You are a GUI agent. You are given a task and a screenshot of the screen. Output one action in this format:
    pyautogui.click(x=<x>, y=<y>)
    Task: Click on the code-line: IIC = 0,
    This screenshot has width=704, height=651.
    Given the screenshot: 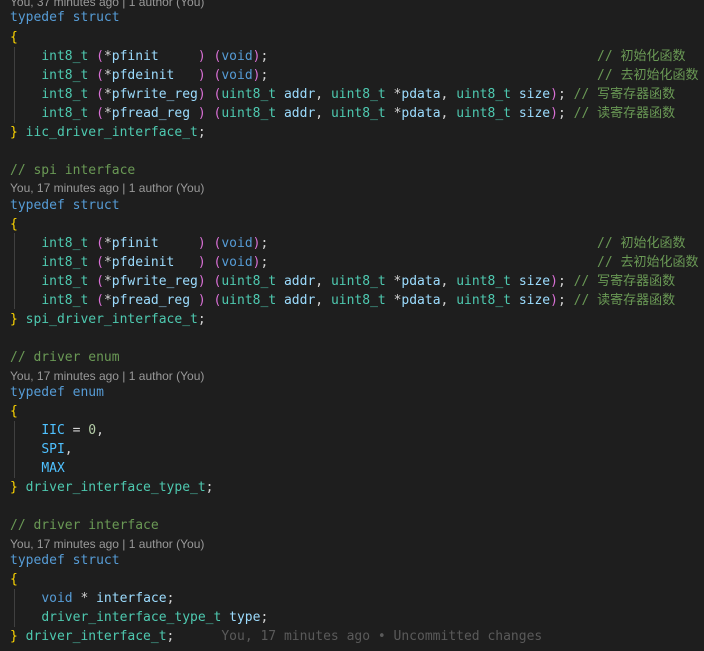 What is the action you would take?
    pyautogui.click(x=72, y=430)
    